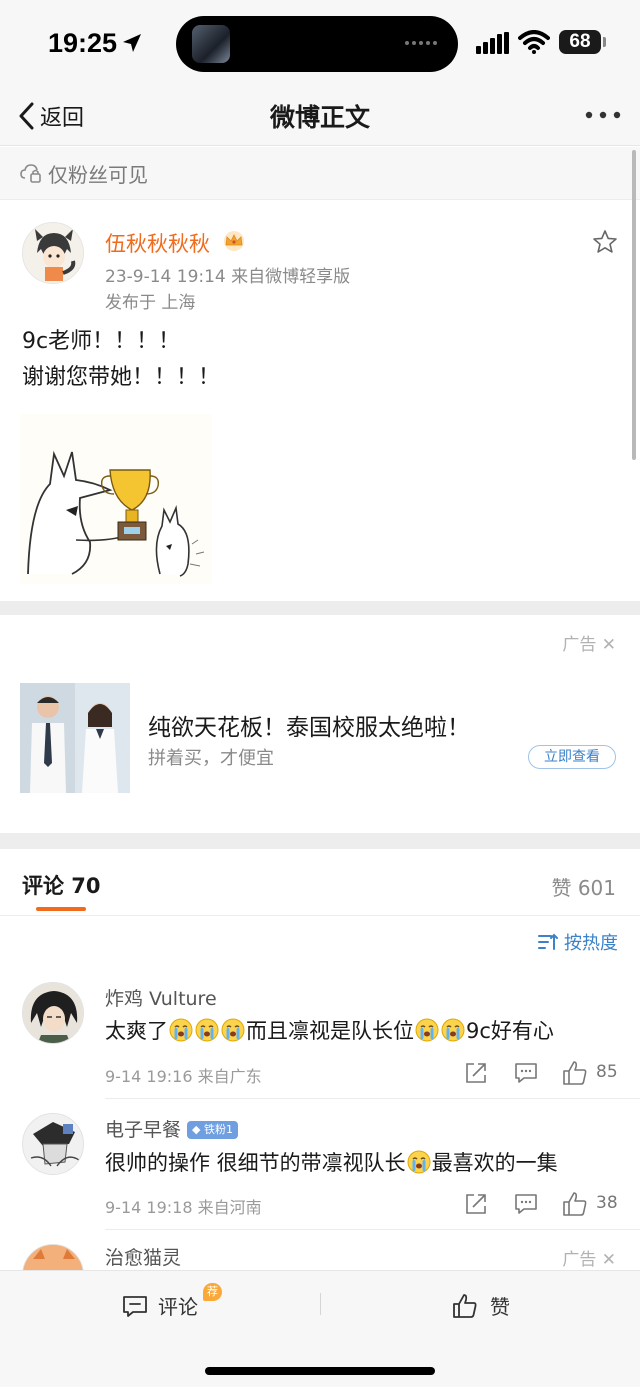 The image size is (640, 1387). Describe the element at coordinates (607, 1072) in the screenshot. I see `like-count: 85` at that location.